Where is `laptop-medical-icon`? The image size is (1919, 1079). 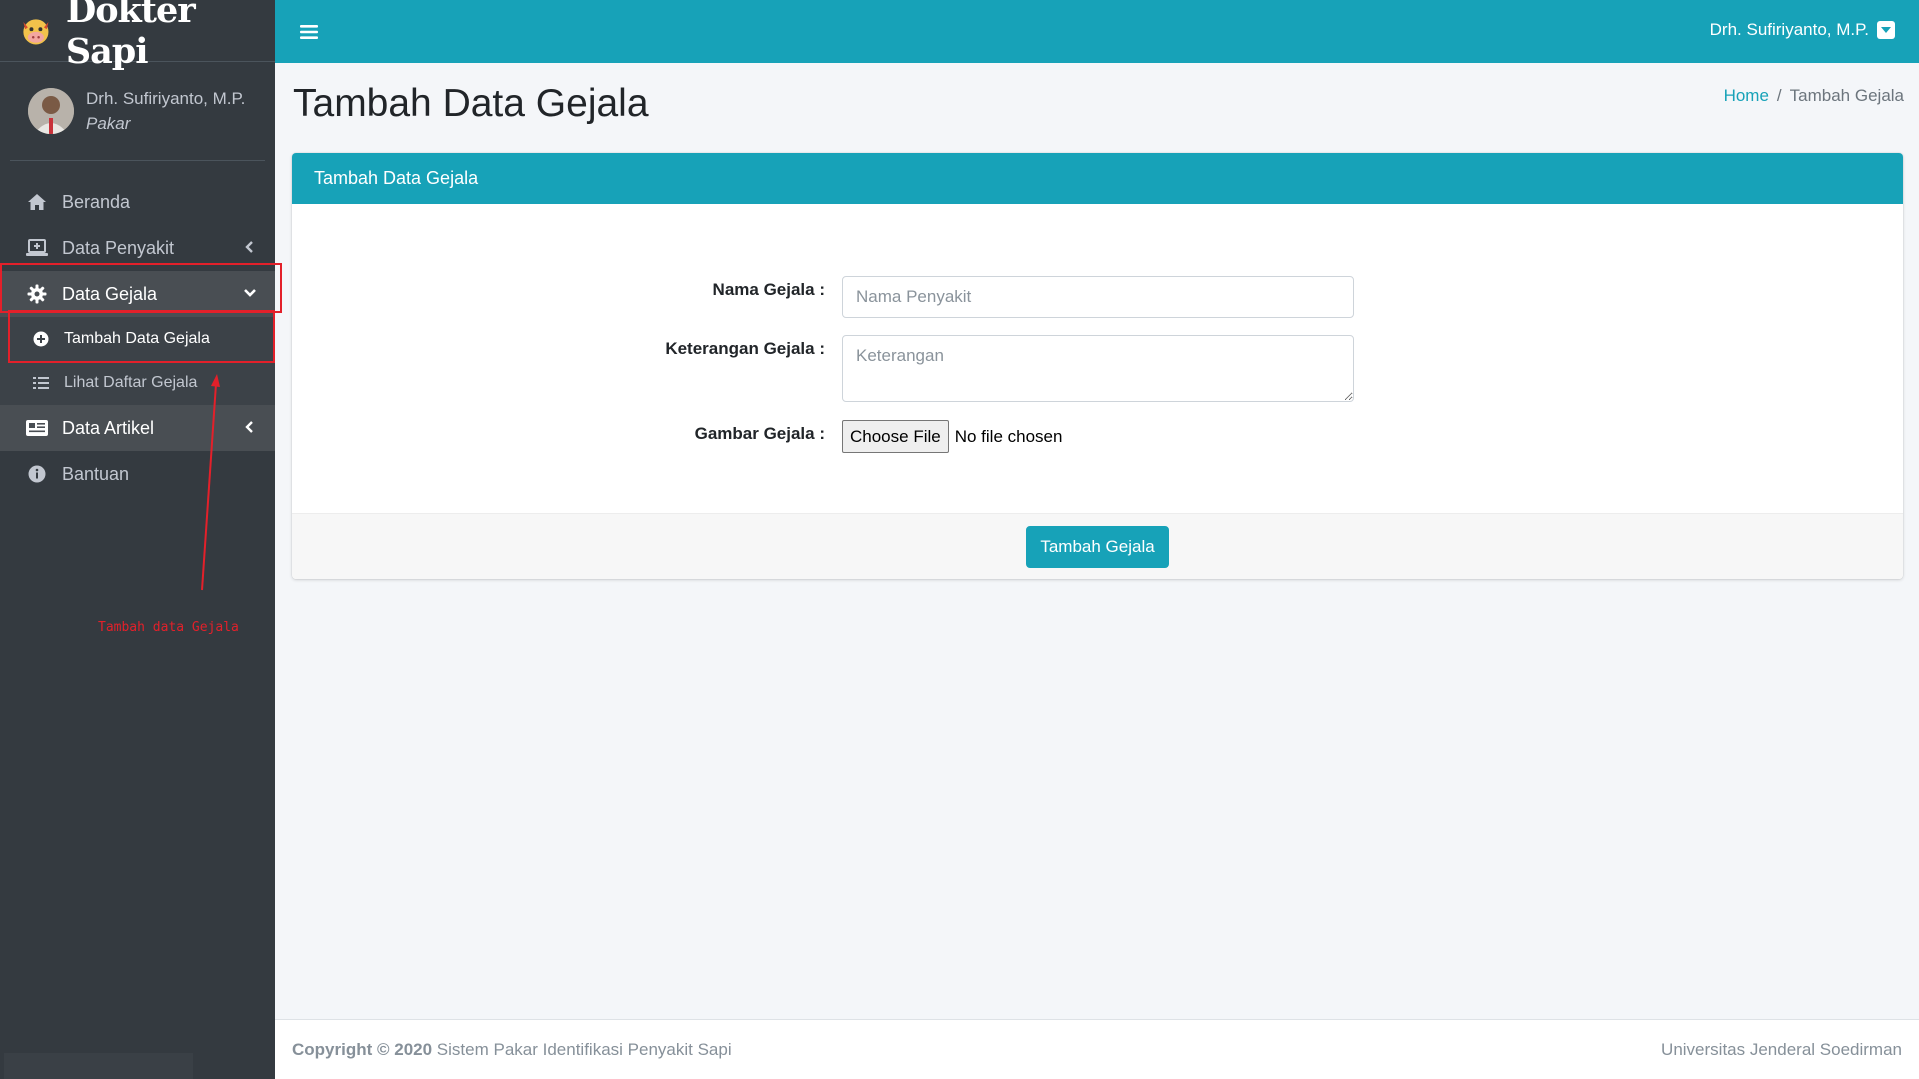 laptop-medical-icon is located at coordinates (37, 248).